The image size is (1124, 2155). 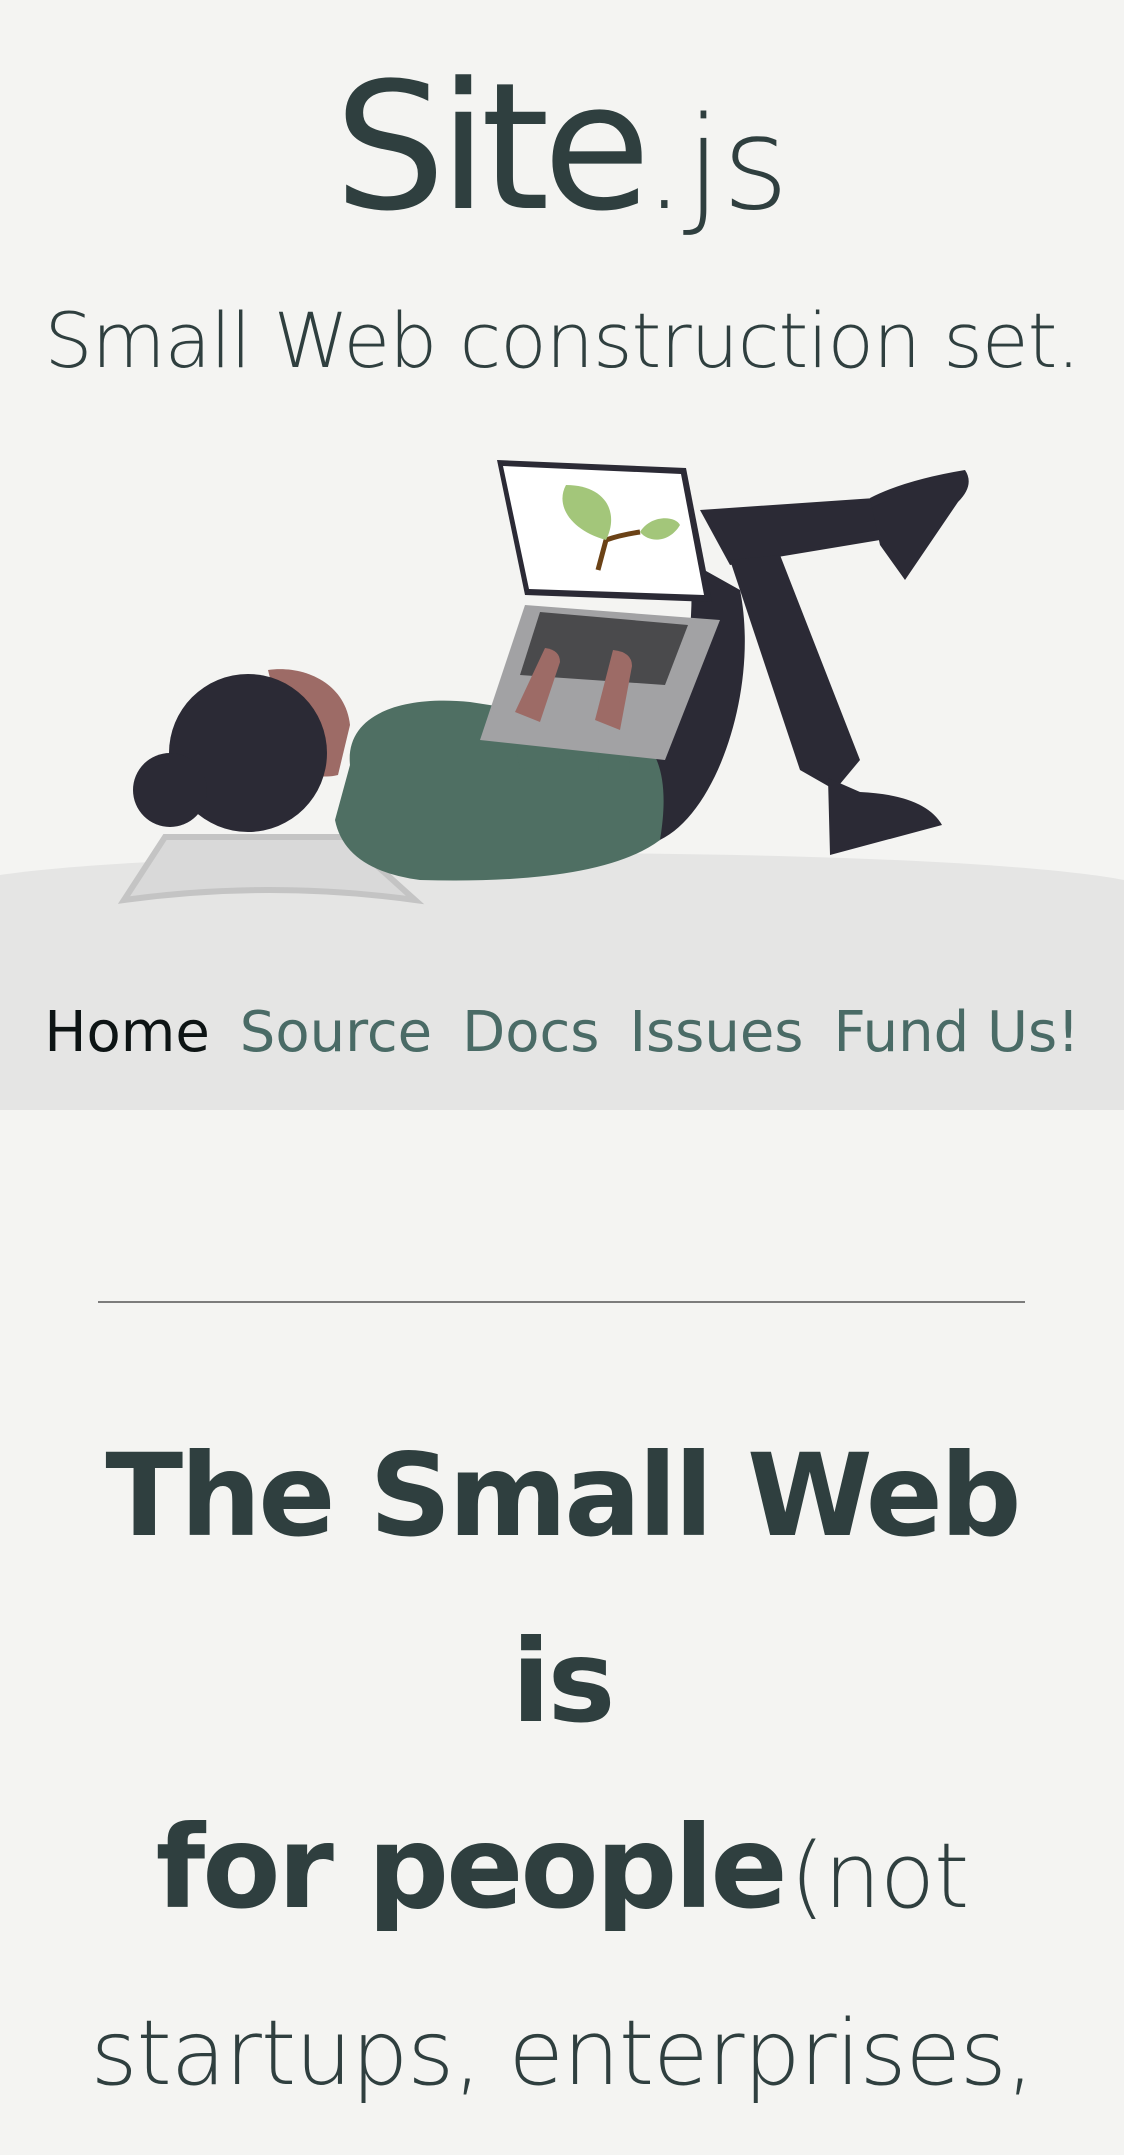 I want to click on shoe-bottom-shape, so click(x=885, y=816).